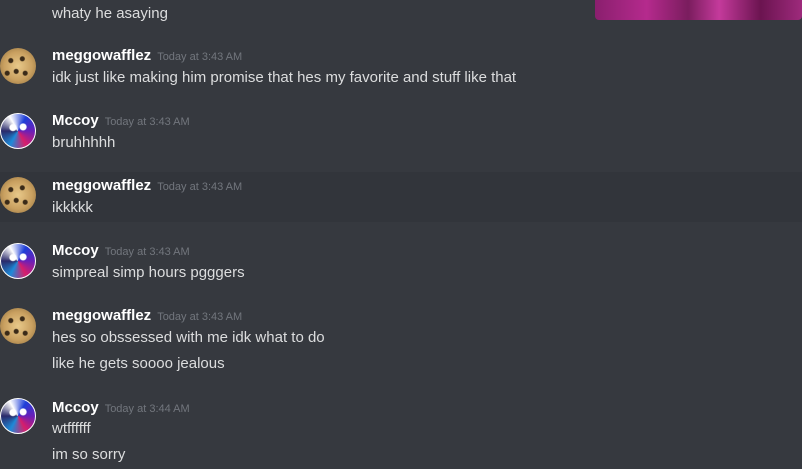 This screenshot has height=469, width=802. What do you see at coordinates (401, 134) in the screenshot?
I see `message-group: Mccoy Today at 3:43 AM bruhhhhh` at bounding box center [401, 134].